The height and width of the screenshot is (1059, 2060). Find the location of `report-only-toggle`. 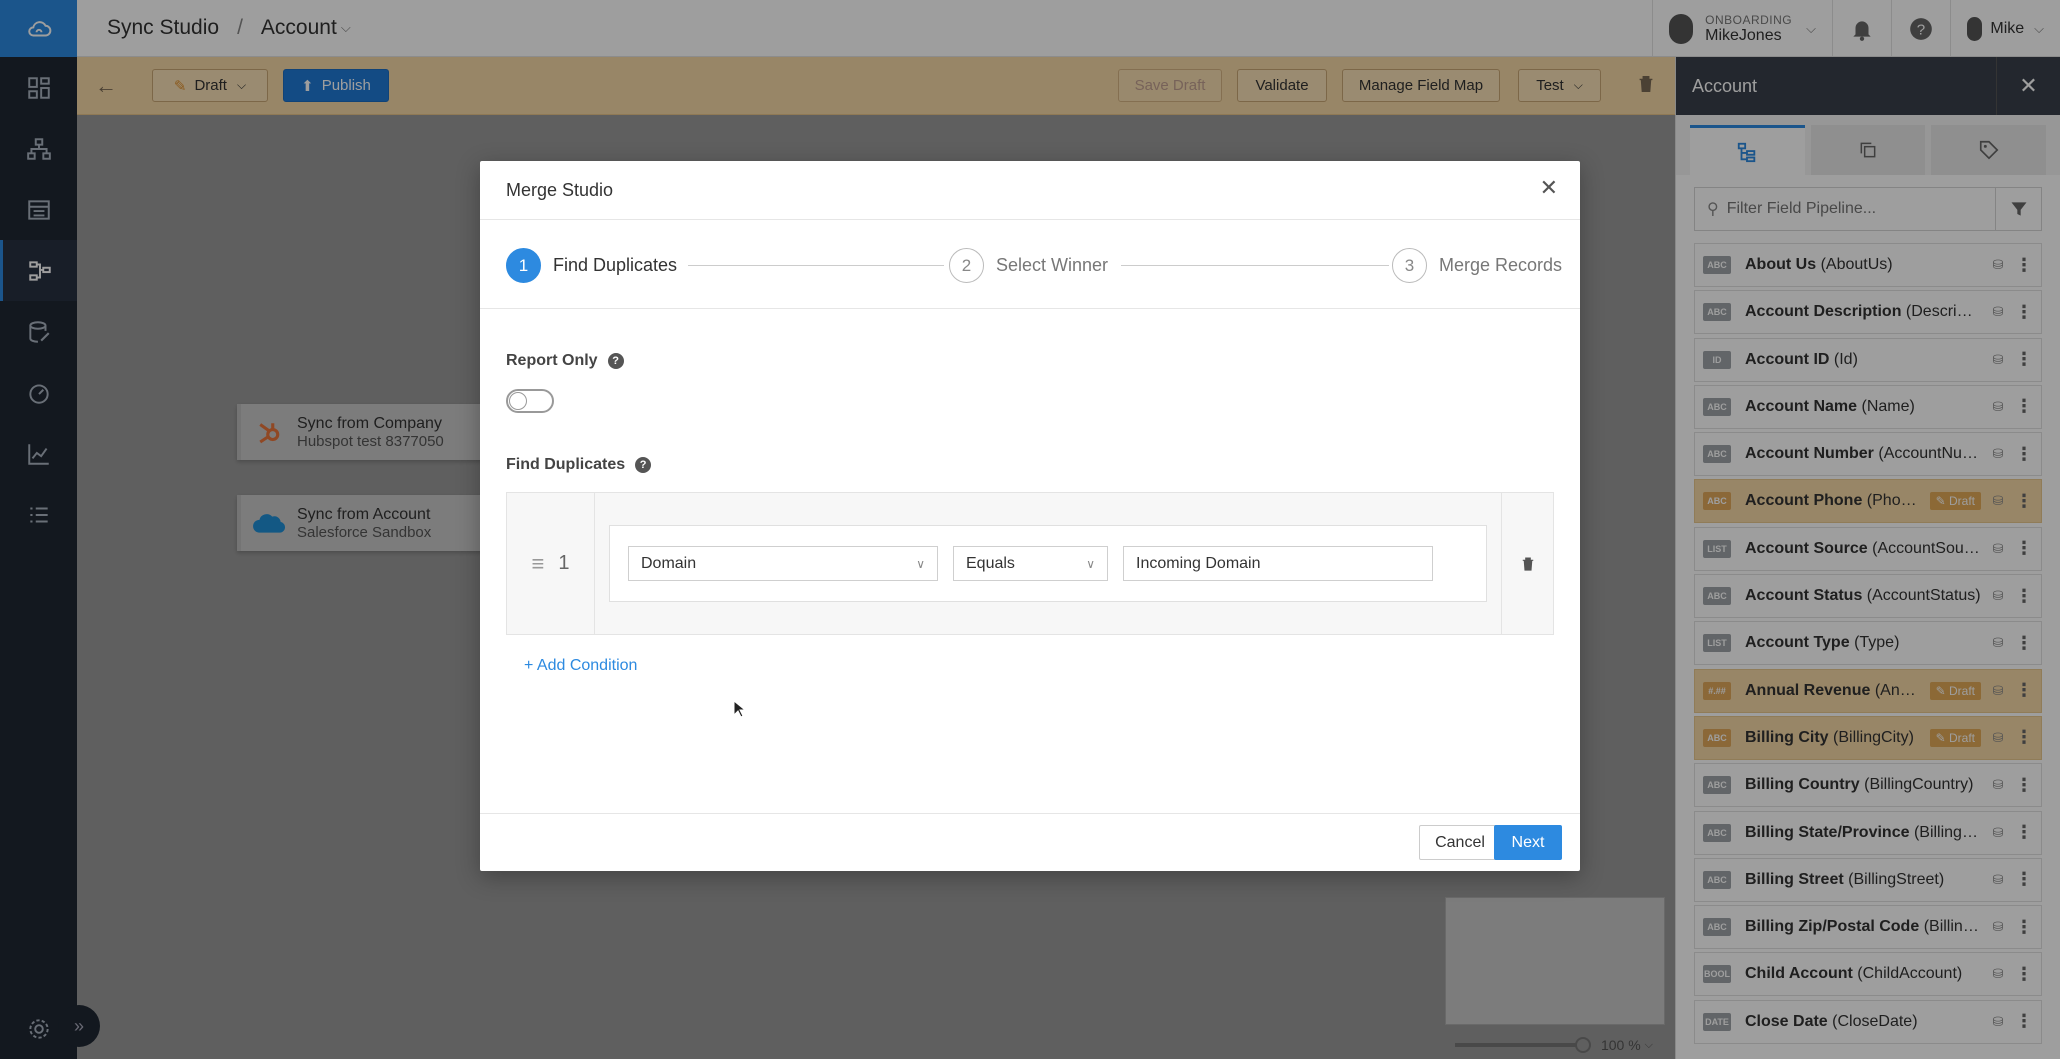

report-only-toggle is located at coordinates (530, 401).